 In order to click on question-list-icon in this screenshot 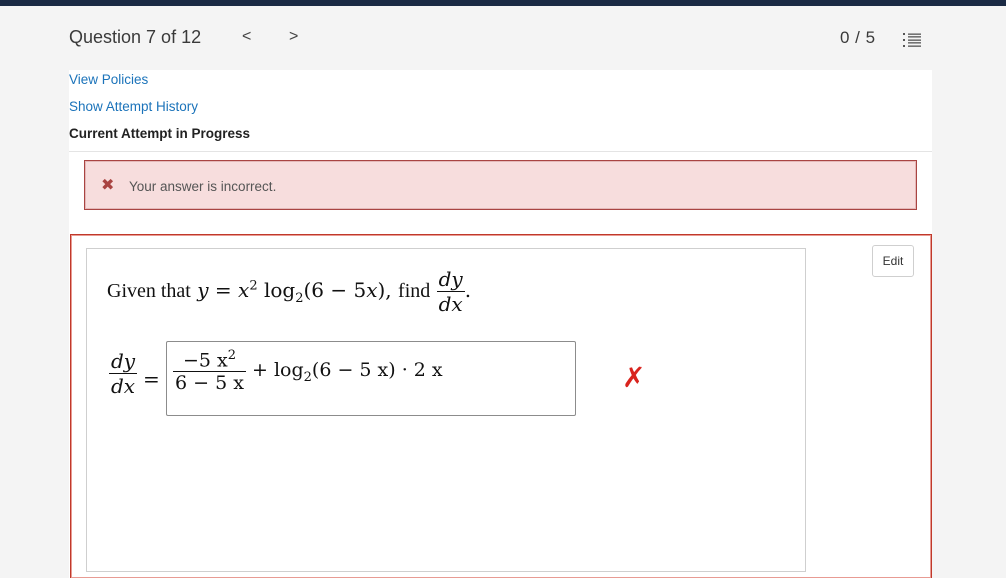, I will do `click(912, 42)`.